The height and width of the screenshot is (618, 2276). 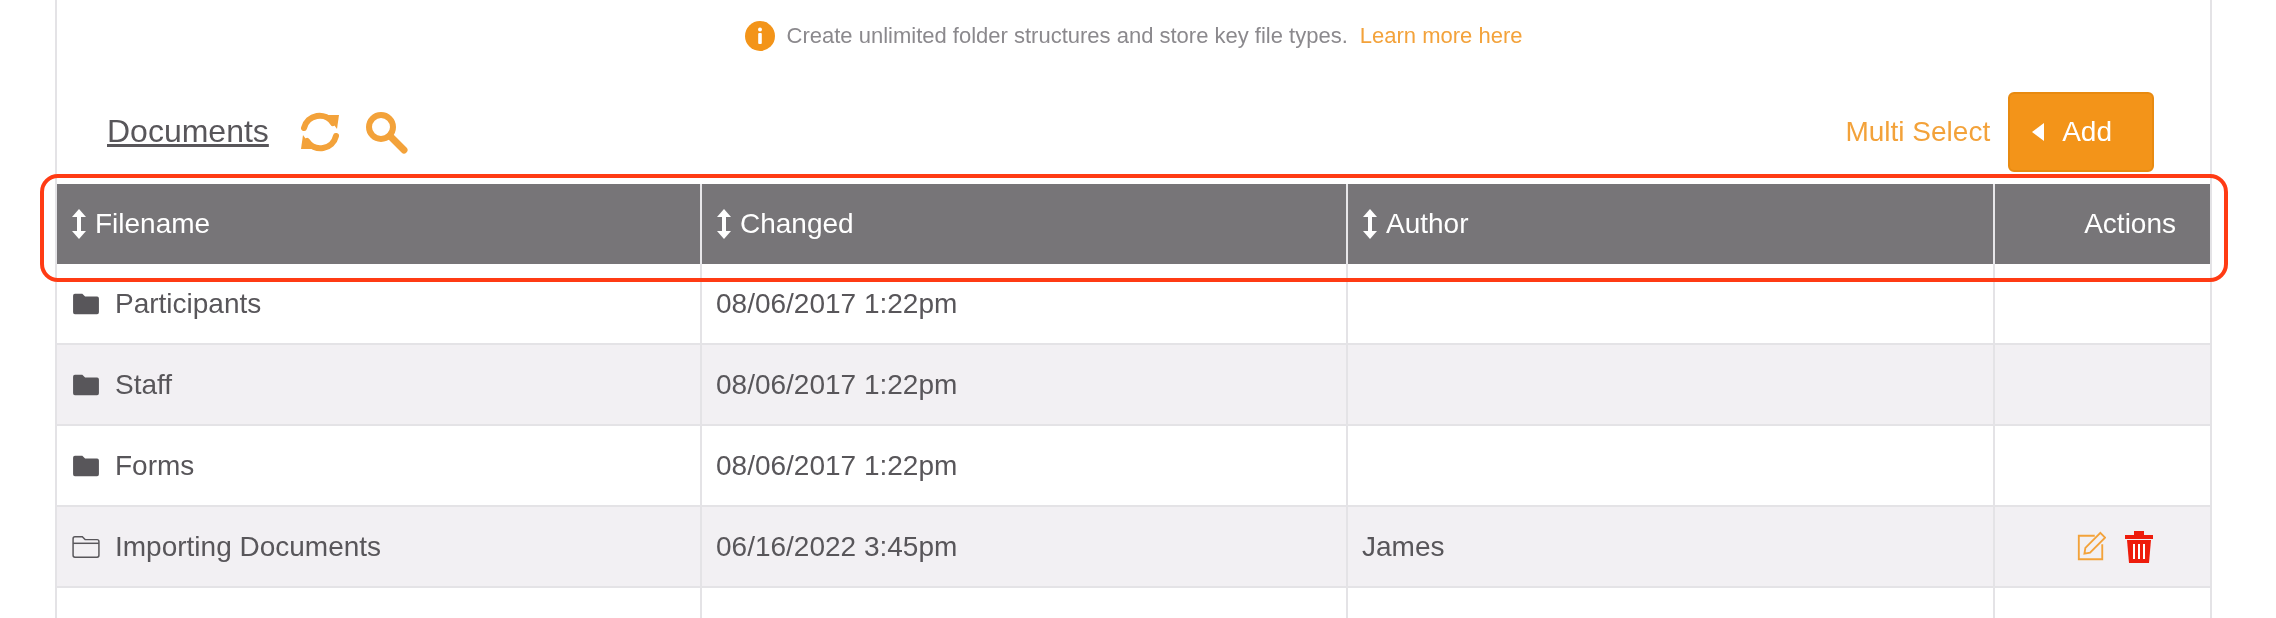 I want to click on notice-text: Create unlimited folder structures and store key file types., so click(x=1067, y=35).